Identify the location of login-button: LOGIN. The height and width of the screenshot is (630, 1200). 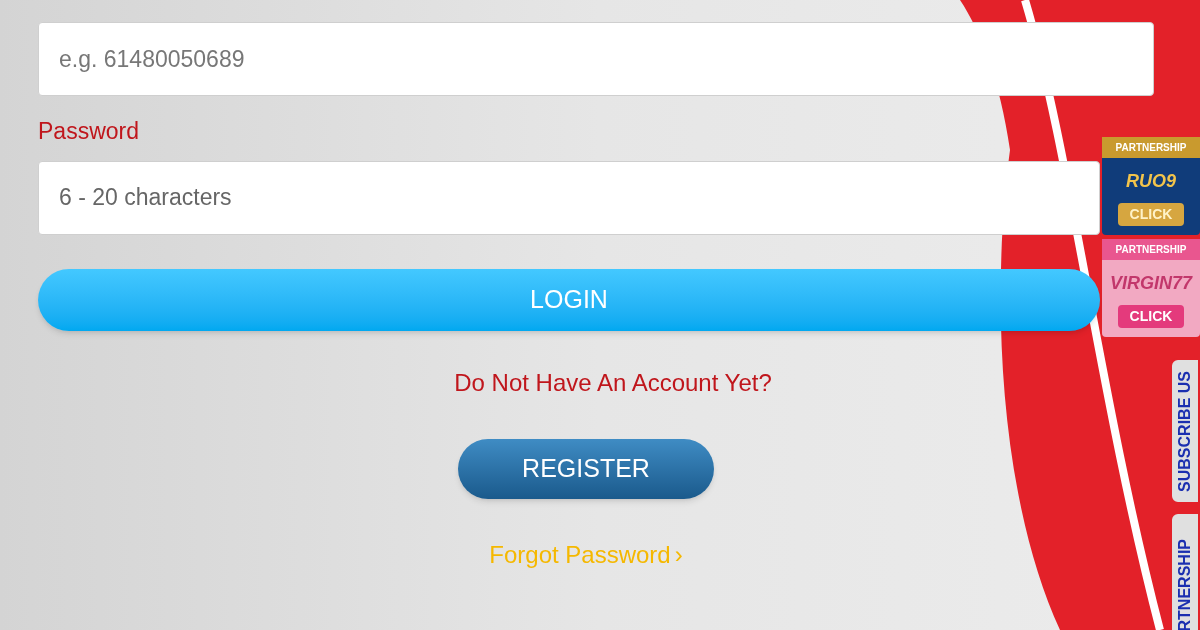
(569, 299).